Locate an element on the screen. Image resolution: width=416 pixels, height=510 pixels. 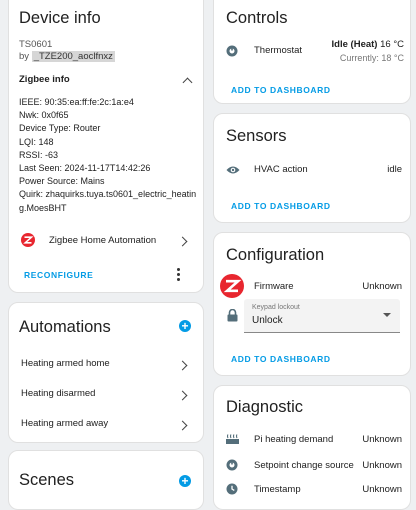
zigbee-detail-line: RSSI: -63 is located at coordinates (39, 154).